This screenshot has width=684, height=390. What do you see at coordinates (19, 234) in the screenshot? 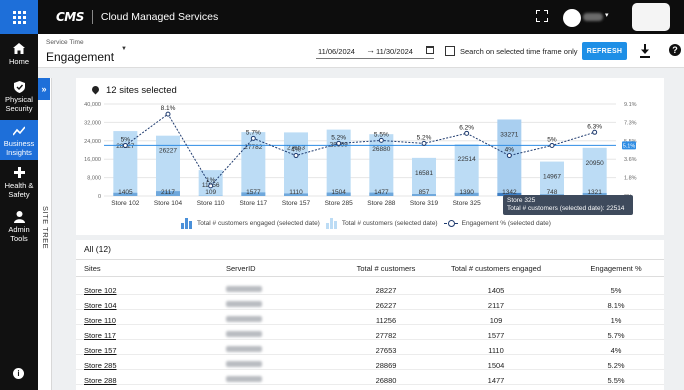
I see `sidebar-item-label: Admin Tools` at bounding box center [19, 234].